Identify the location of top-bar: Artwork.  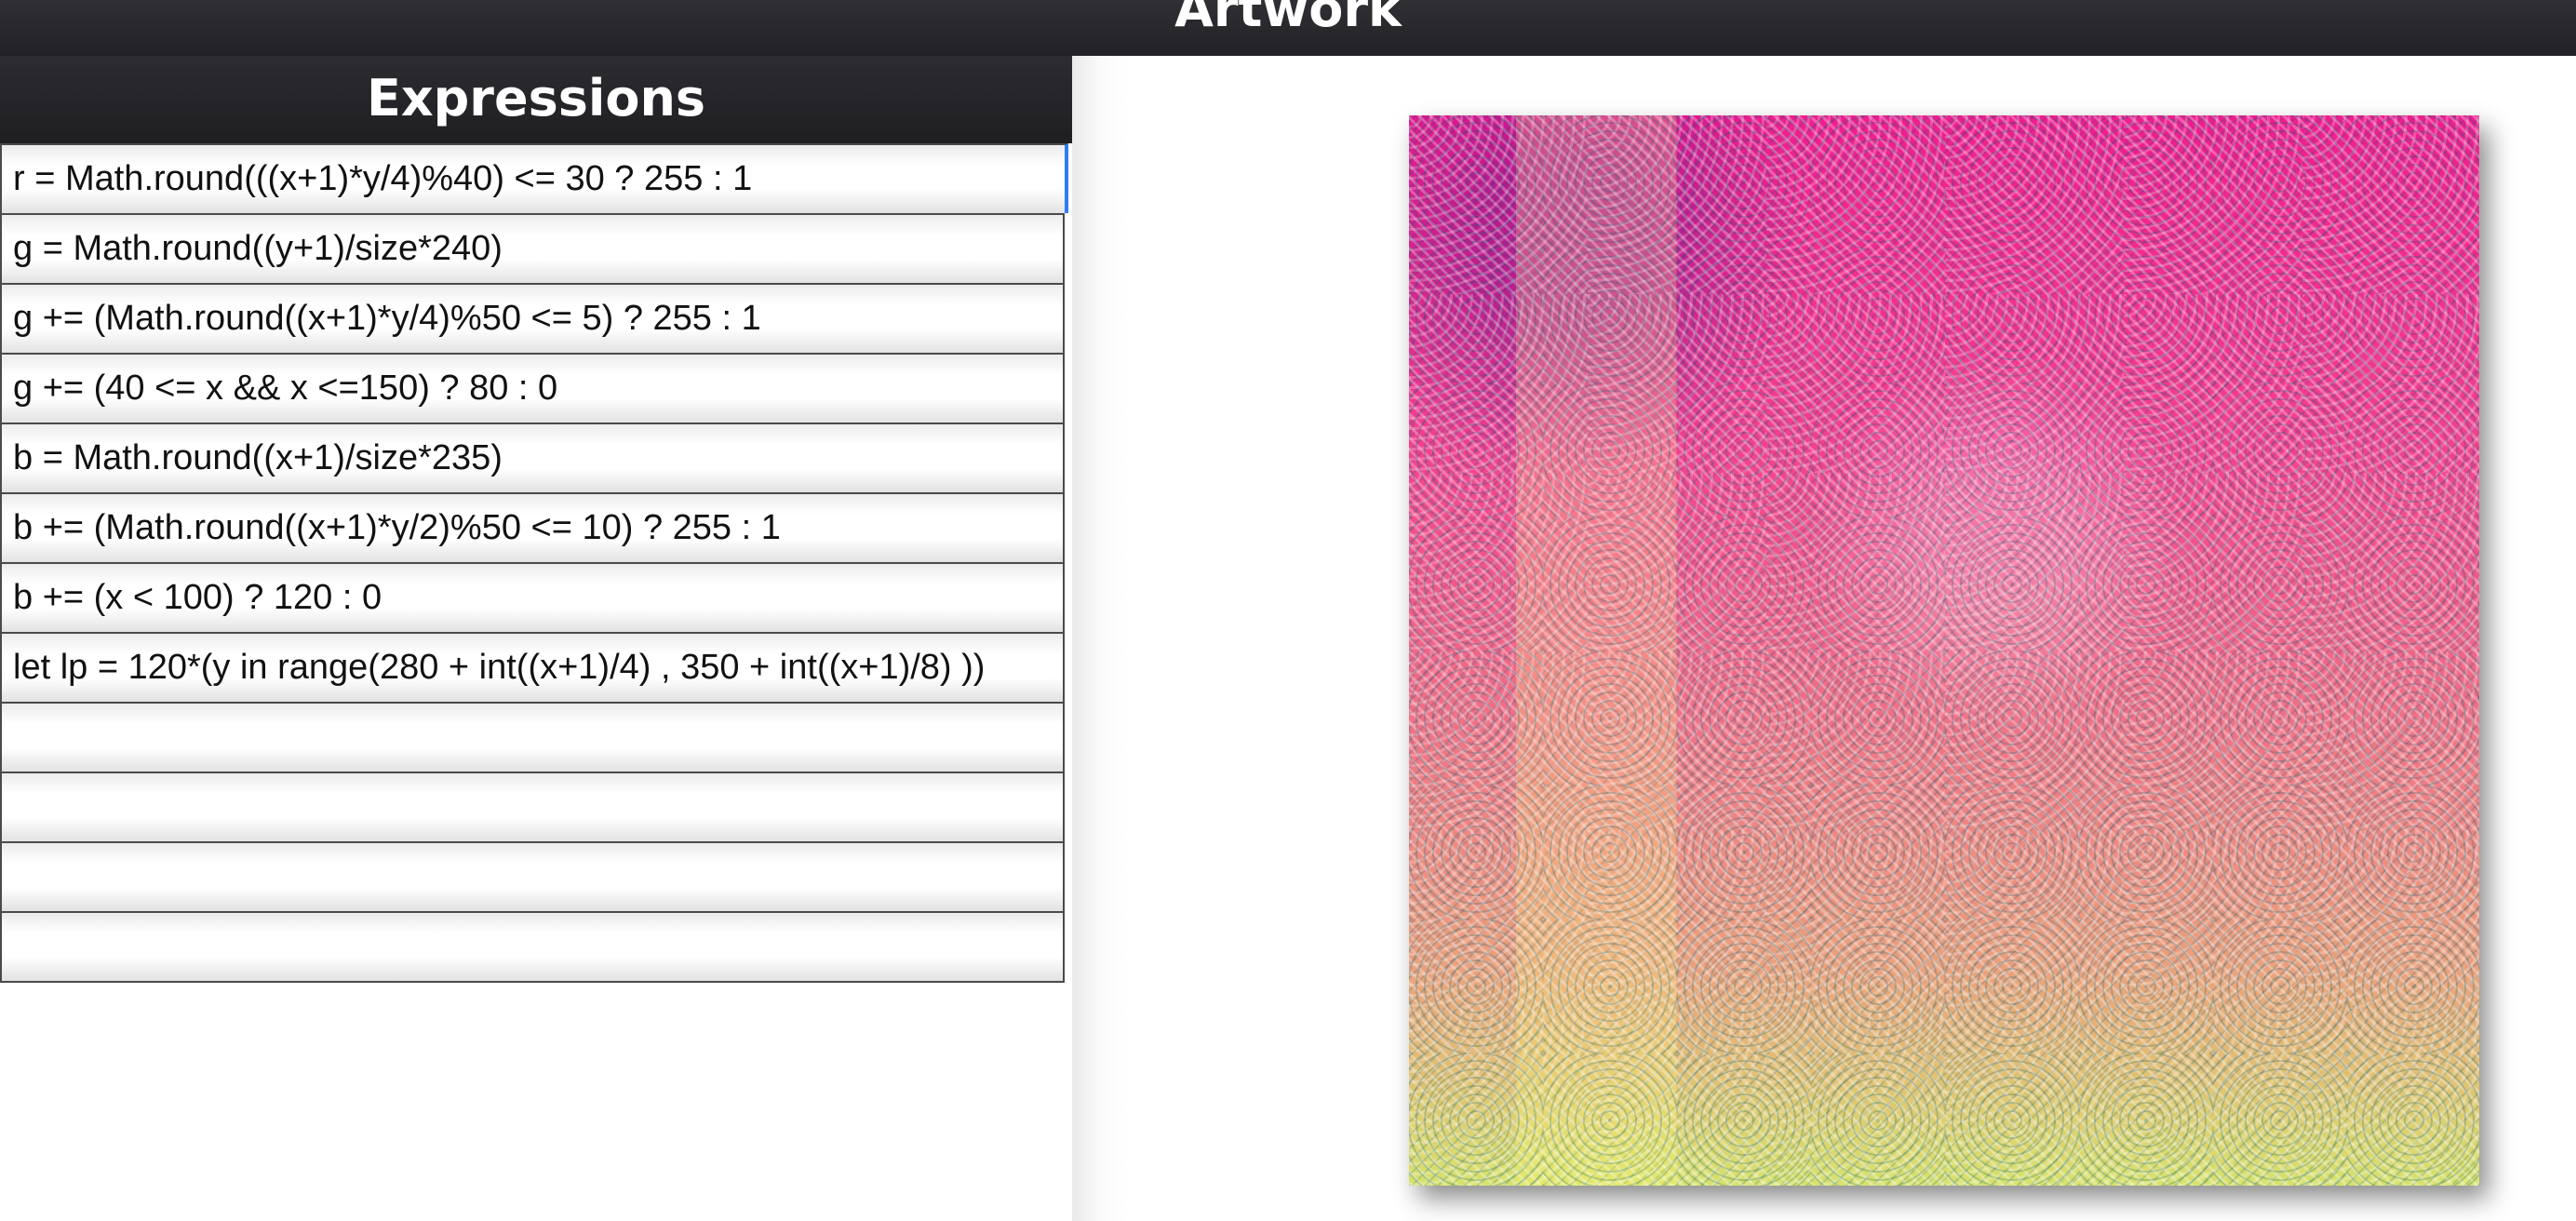
(1288, 28).